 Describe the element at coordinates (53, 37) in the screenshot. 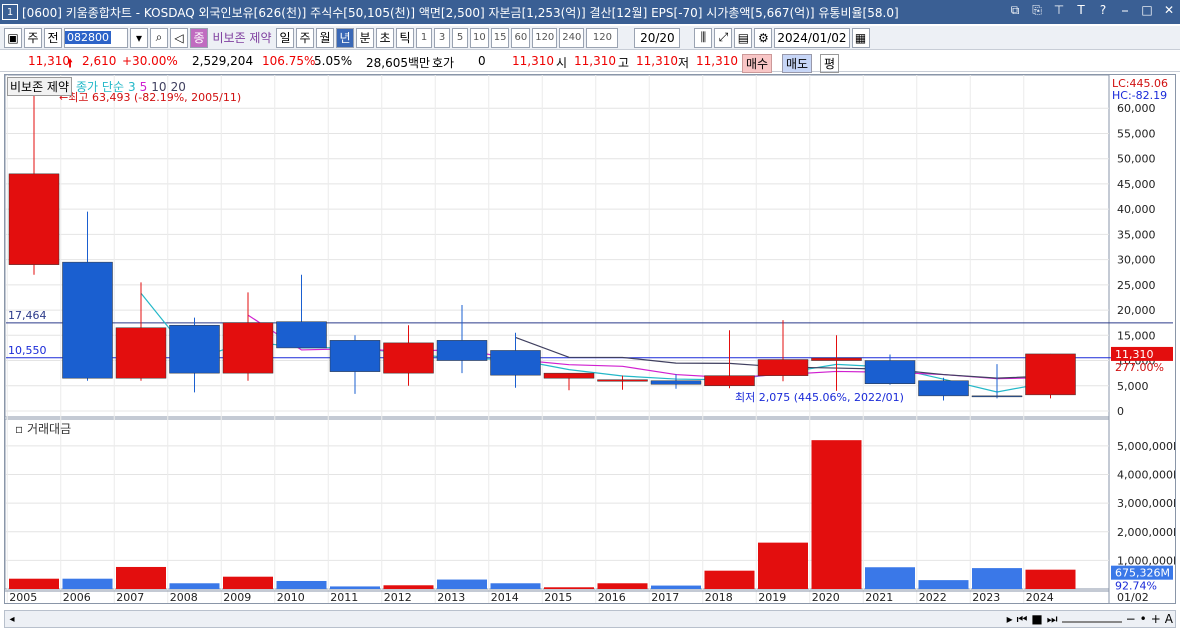

I see `prev-button: 전` at that location.